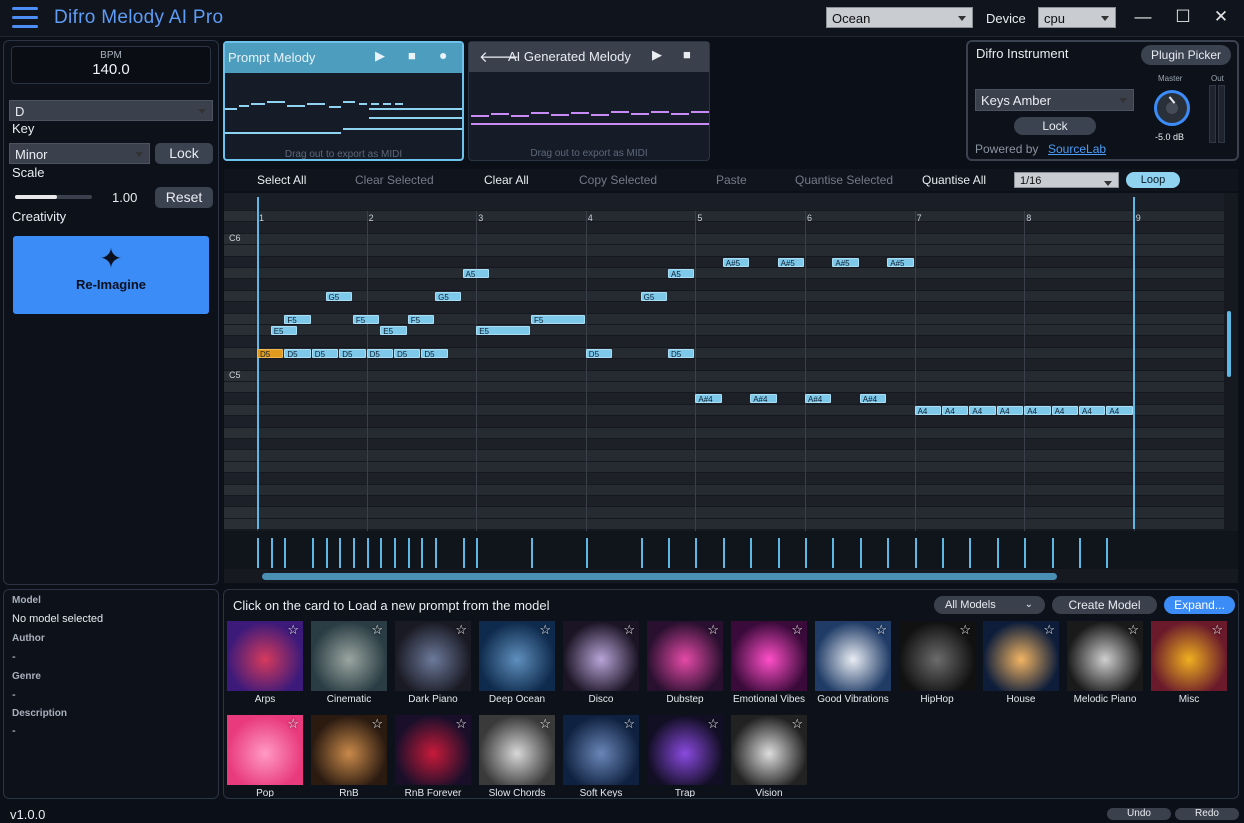 This screenshot has width=1244, height=823. I want to click on loop-toggle: Loop, so click(1153, 180).